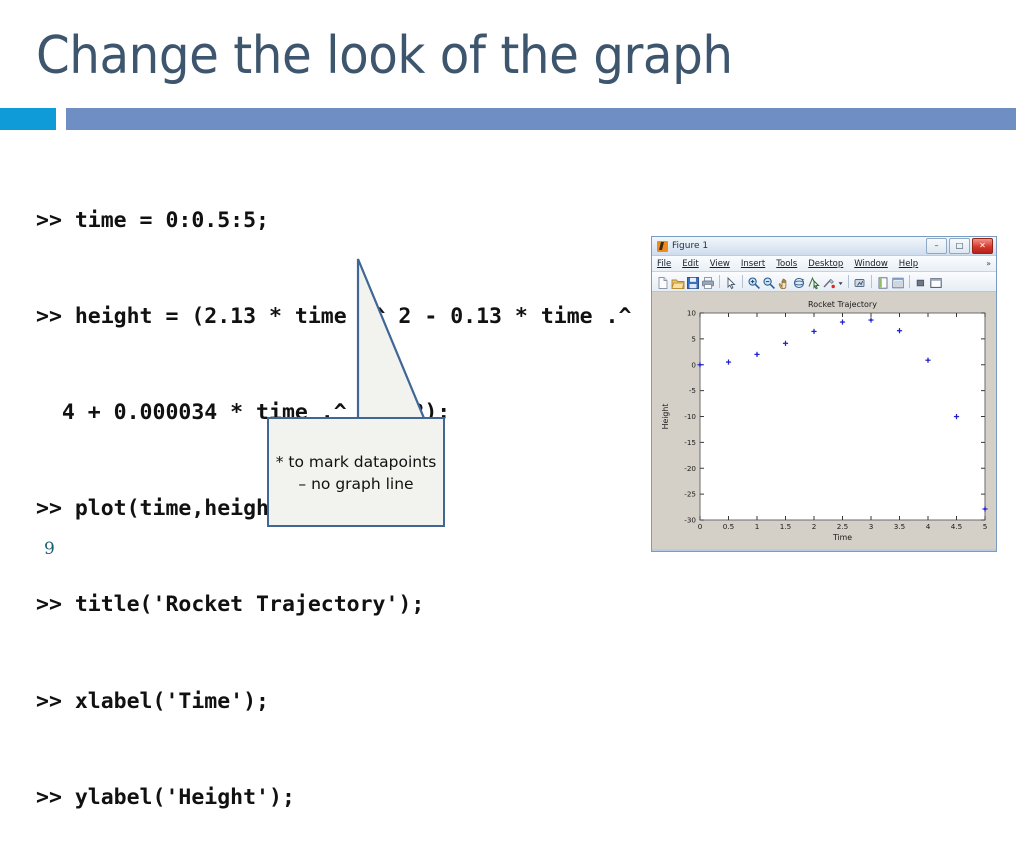  I want to click on close-icon: ✕, so click(982, 245).